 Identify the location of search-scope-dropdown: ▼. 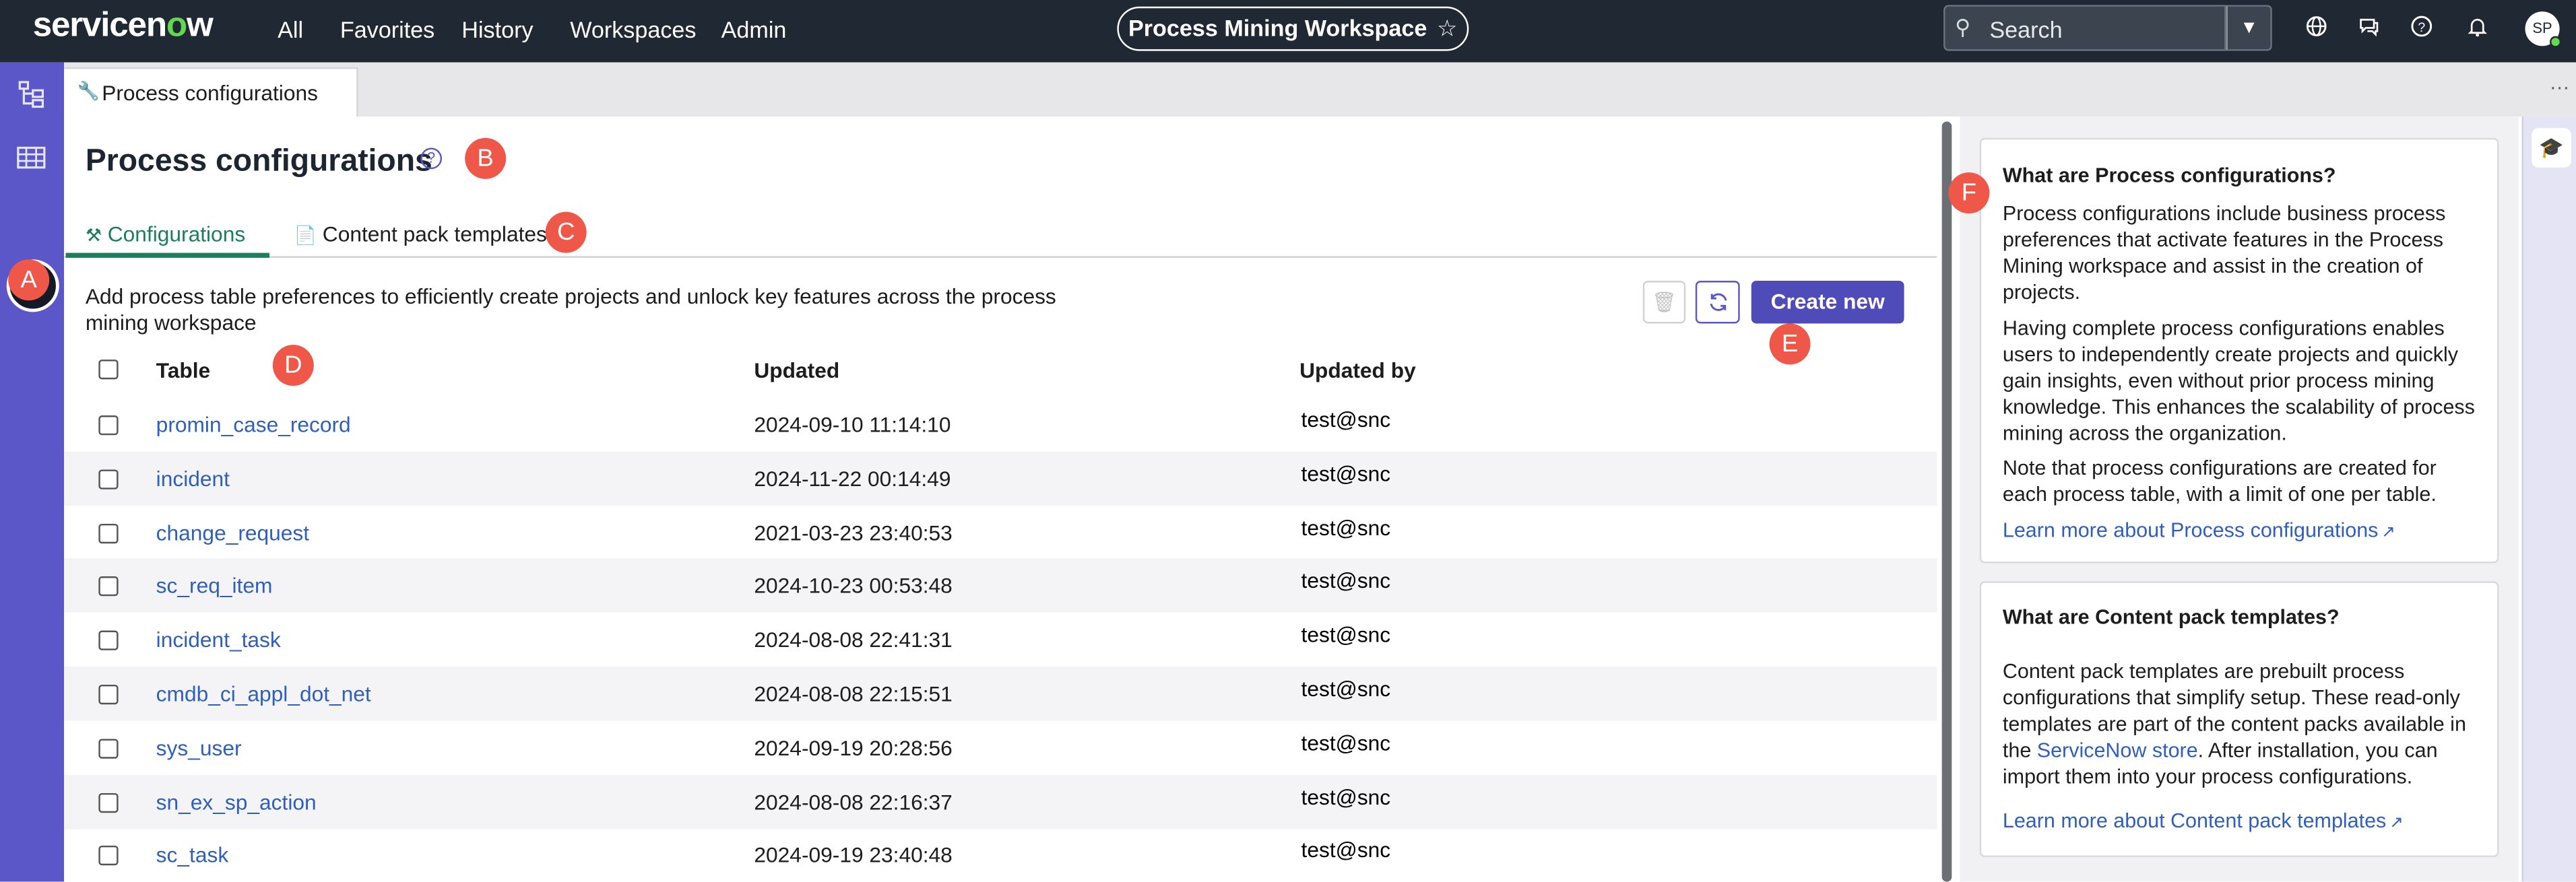
(2249, 28).